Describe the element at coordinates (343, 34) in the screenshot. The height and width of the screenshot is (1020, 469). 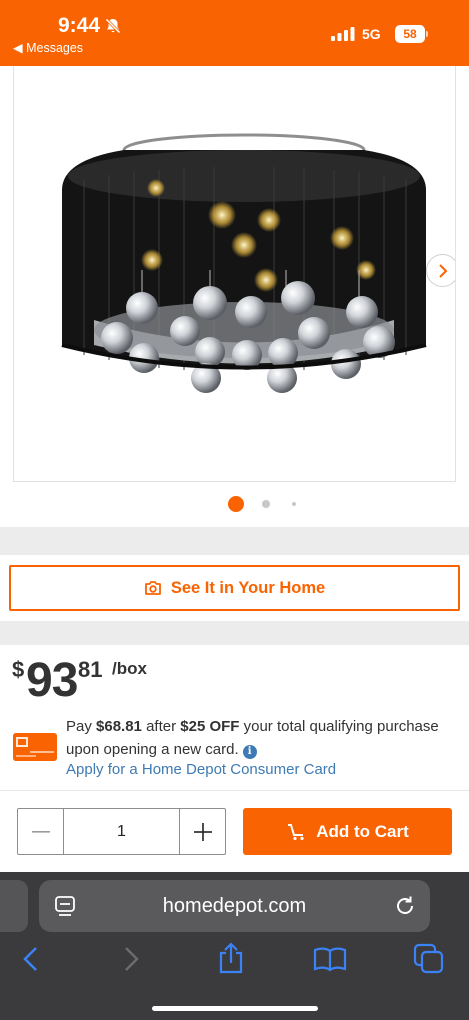
I see `signal-strength-icon` at that location.